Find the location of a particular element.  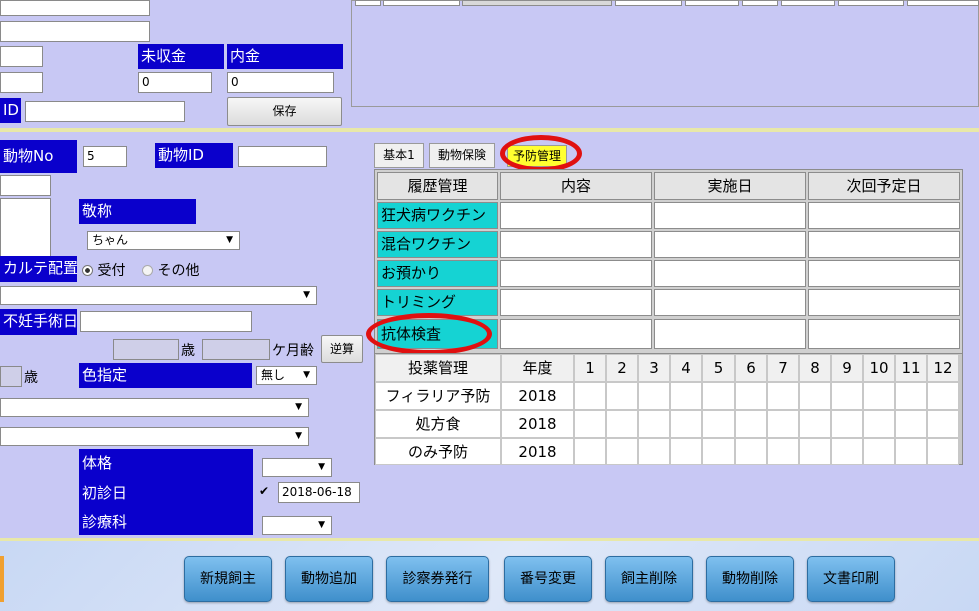

radio-other: その他 is located at coordinates (170, 270).